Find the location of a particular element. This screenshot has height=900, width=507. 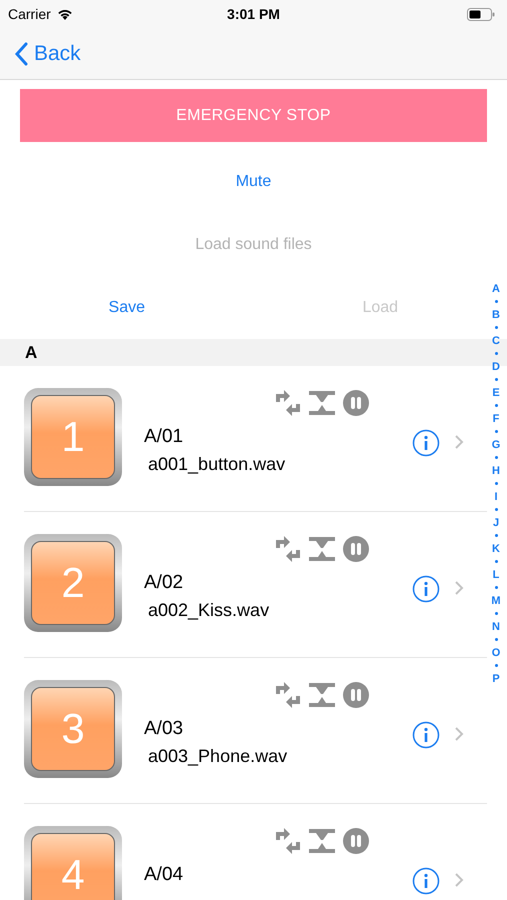

sound-filename: a002_Kiss.wav is located at coordinates (209, 610).